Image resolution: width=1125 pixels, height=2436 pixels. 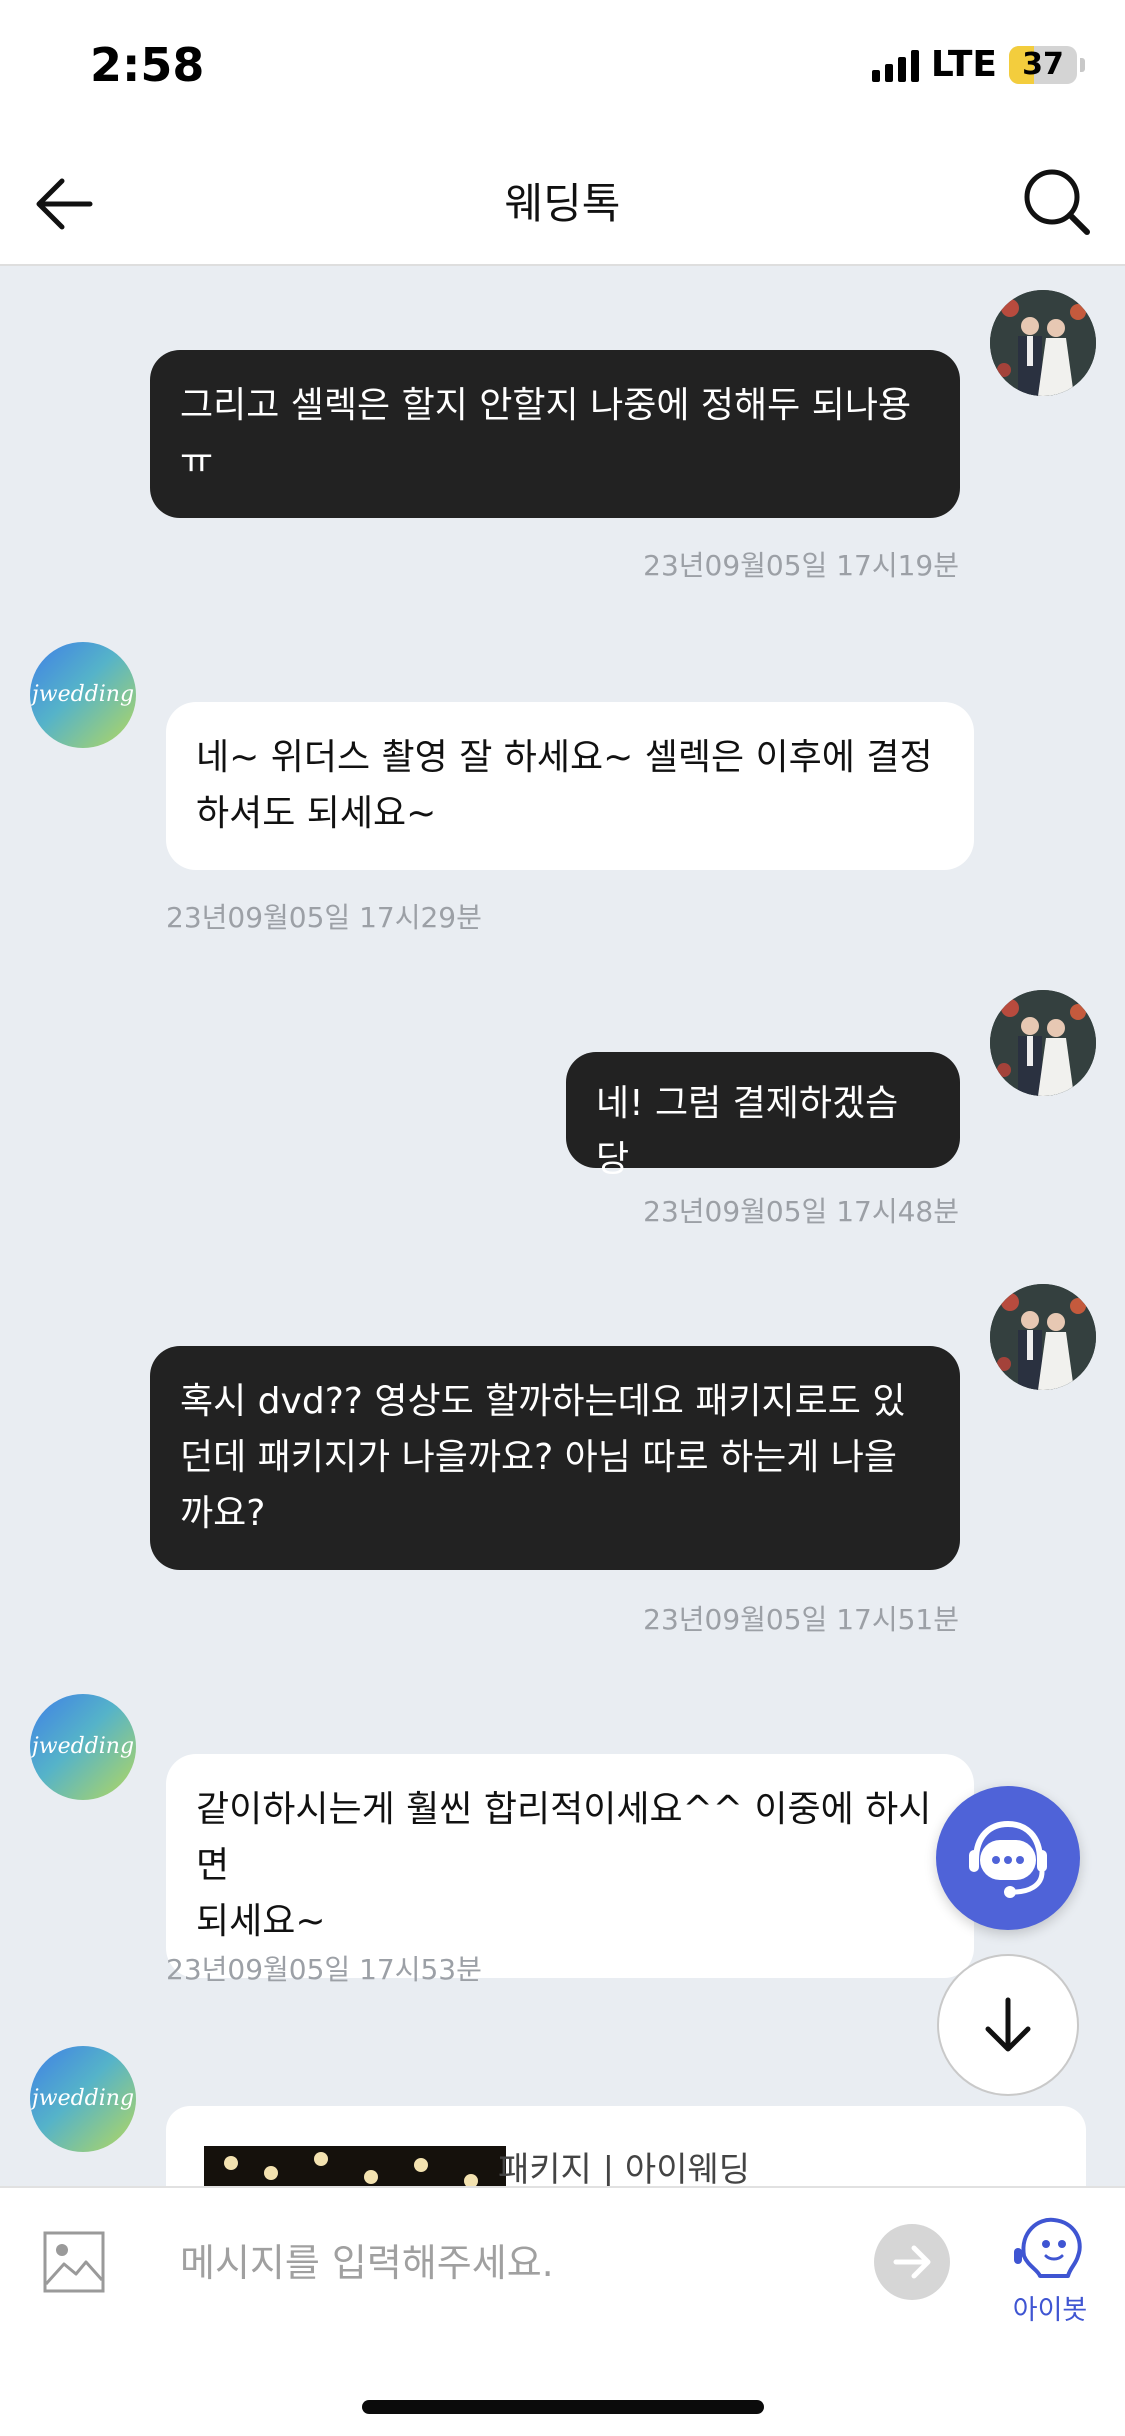 I want to click on search-icon, so click(x=1057, y=202).